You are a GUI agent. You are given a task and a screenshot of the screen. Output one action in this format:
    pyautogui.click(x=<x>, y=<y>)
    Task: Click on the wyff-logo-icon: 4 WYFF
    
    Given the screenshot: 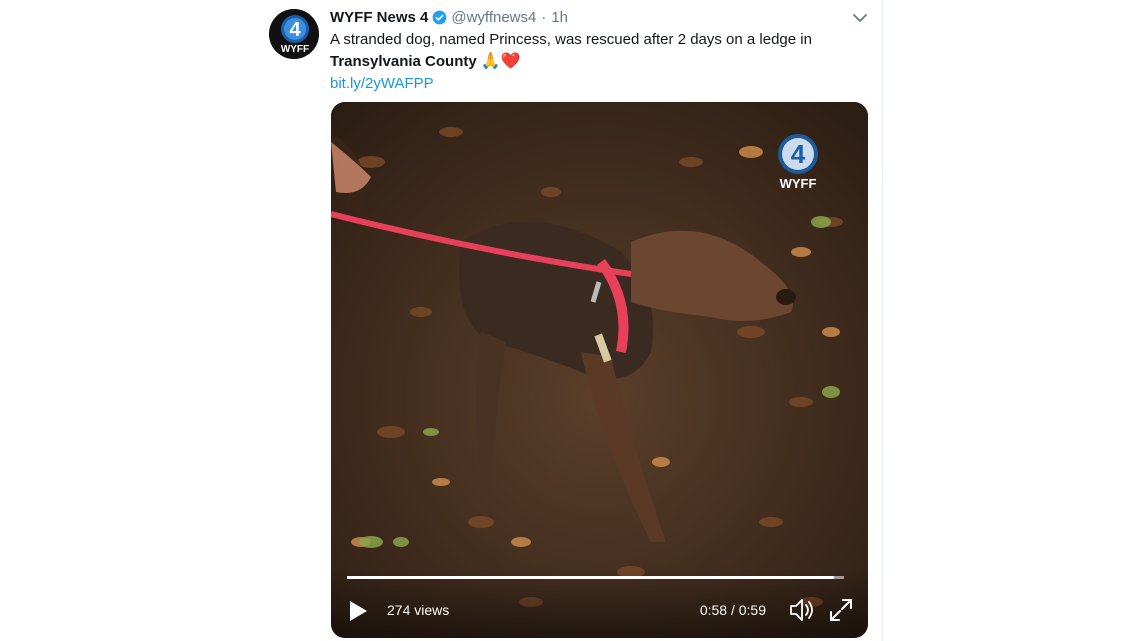 What is the action you would take?
    pyautogui.click(x=294, y=34)
    